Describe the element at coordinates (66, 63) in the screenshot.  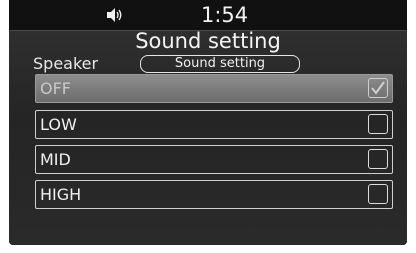
I see `speaker-label: Speaker` at that location.